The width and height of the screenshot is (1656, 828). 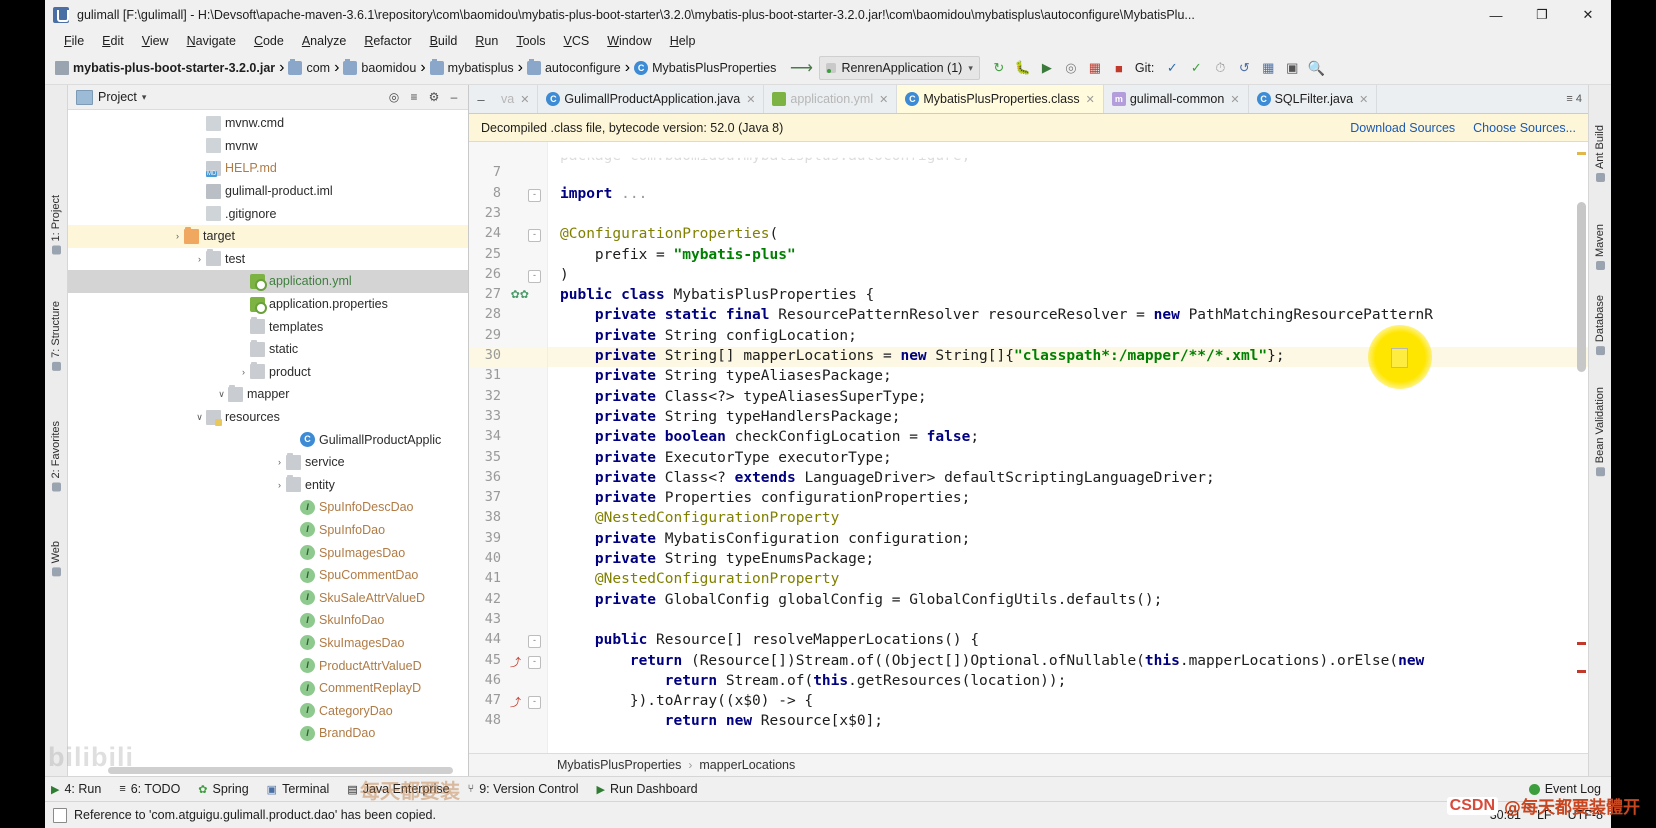 What do you see at coordinates (481, 99) in the screenshot?
I see `collapse-icon: –` at bounding box center [481, 99].